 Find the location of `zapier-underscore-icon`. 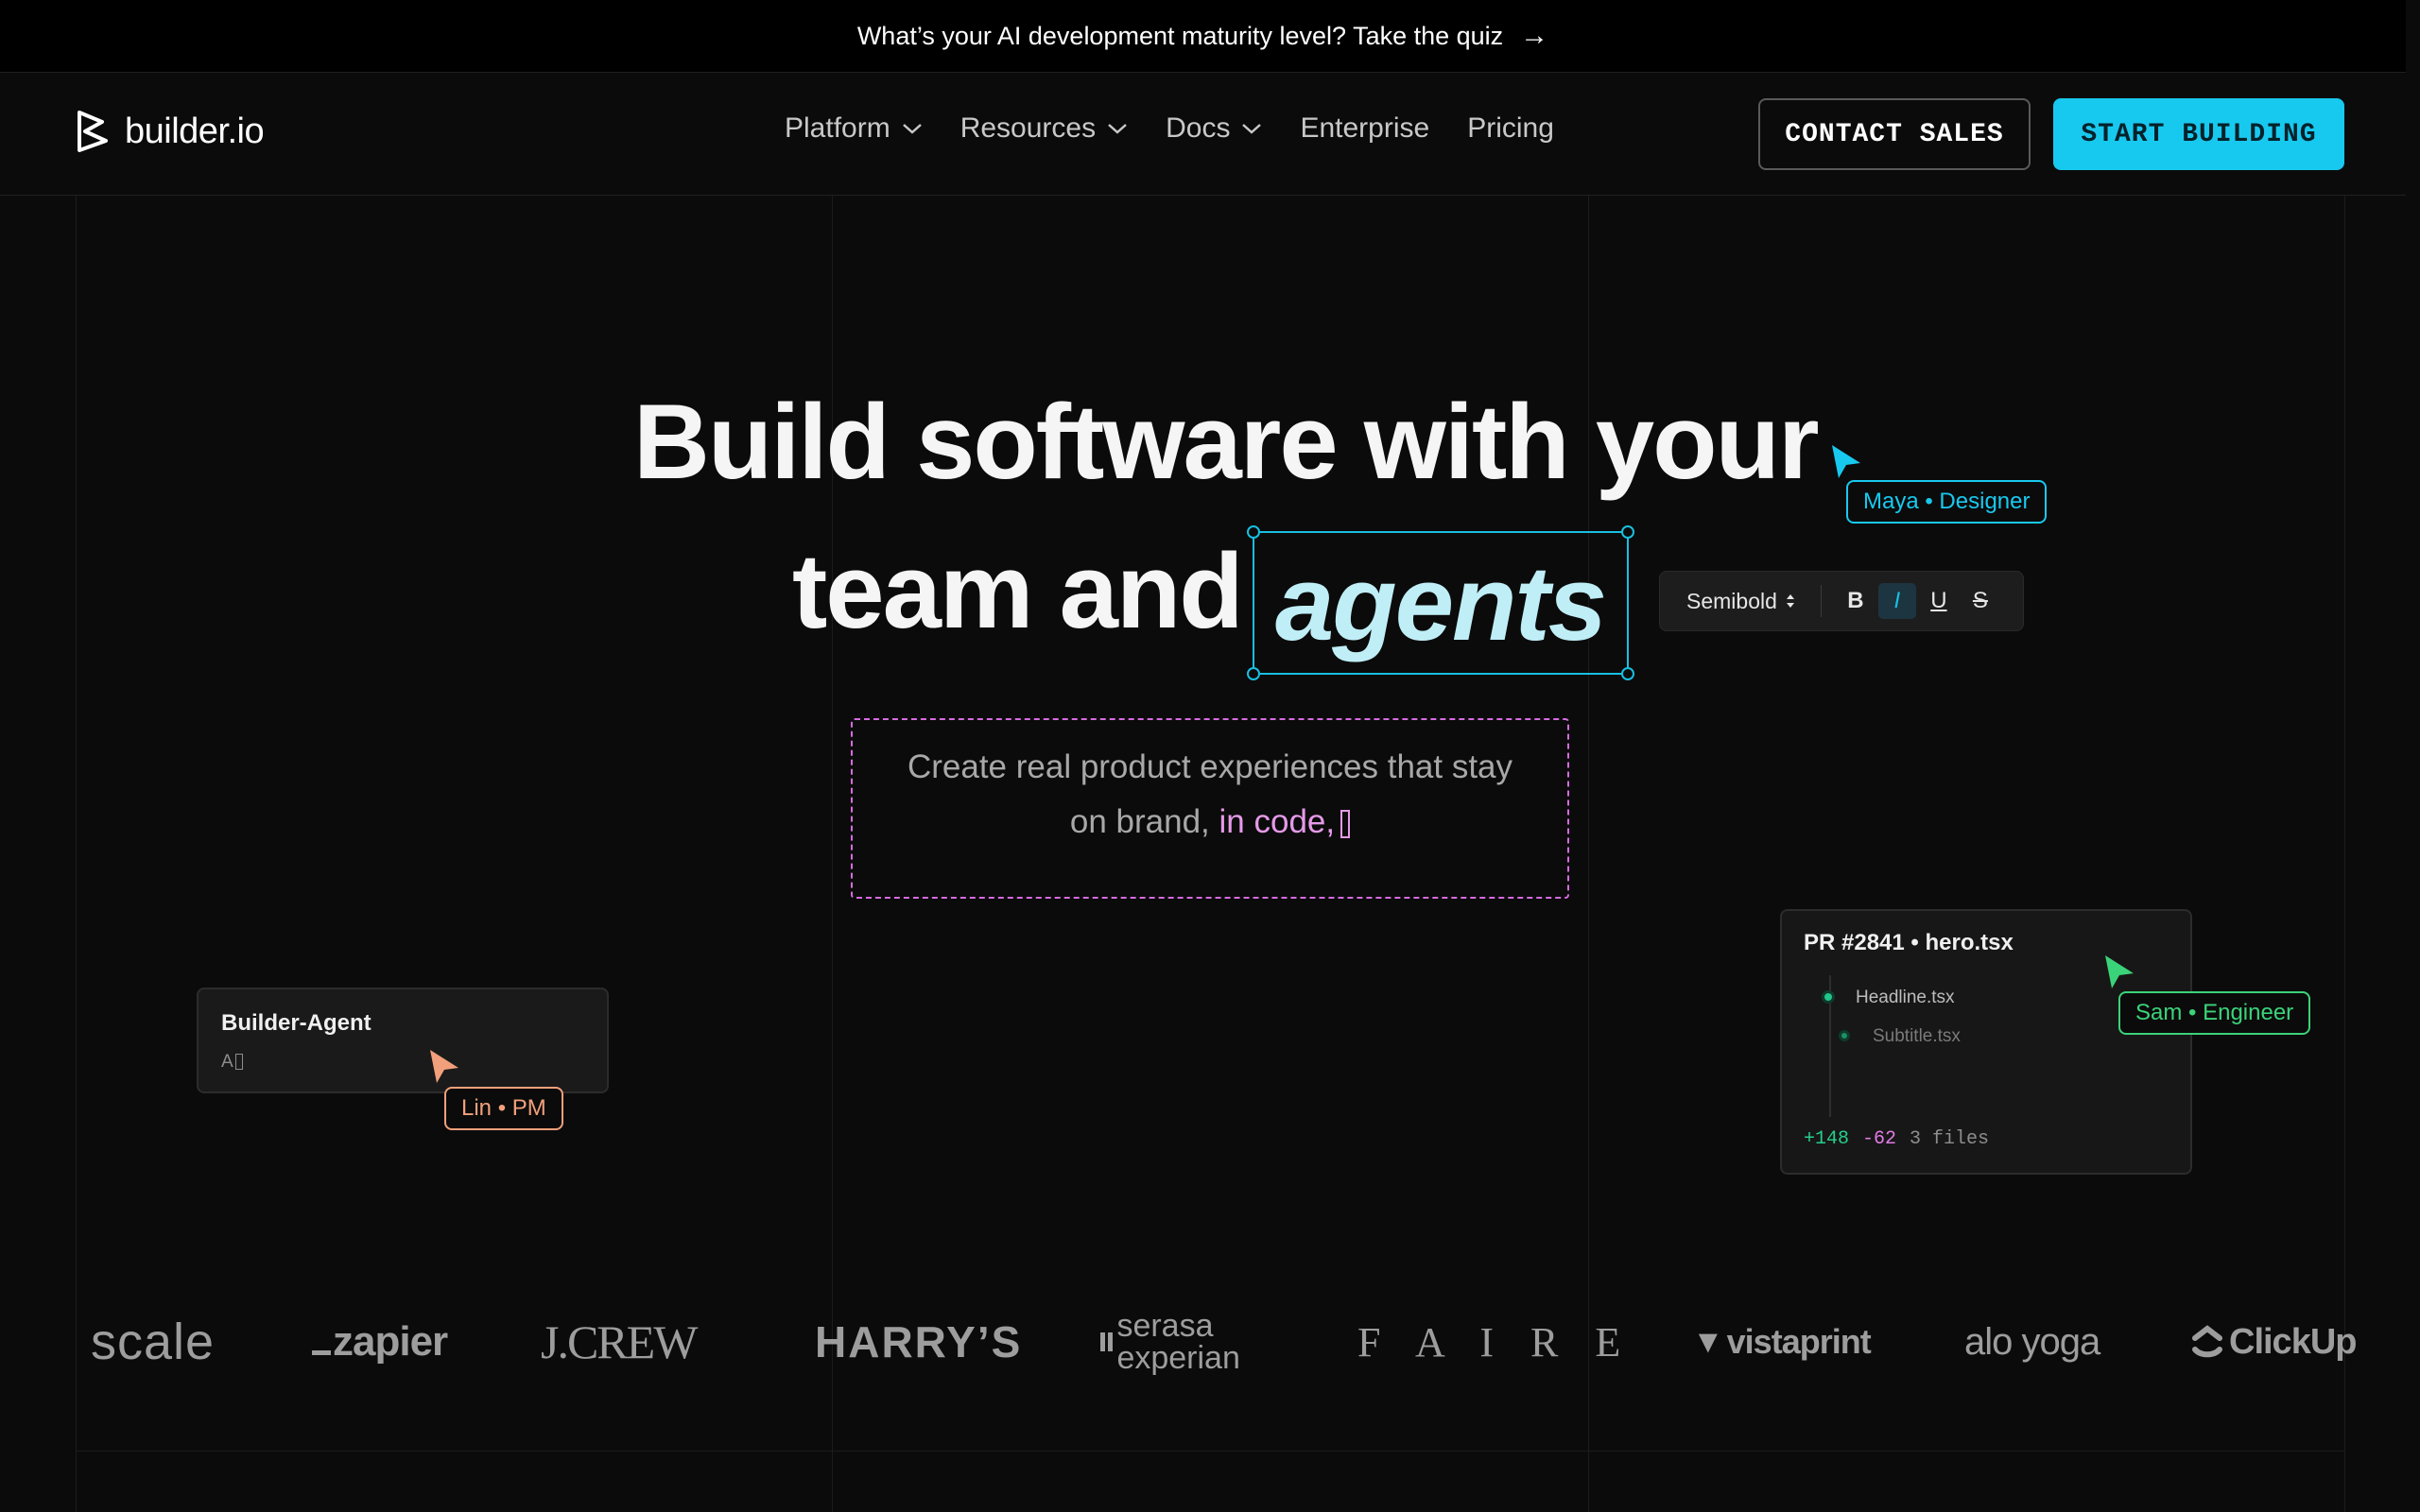

zapier-underscore-icon is located at coordinates (321, 1352).